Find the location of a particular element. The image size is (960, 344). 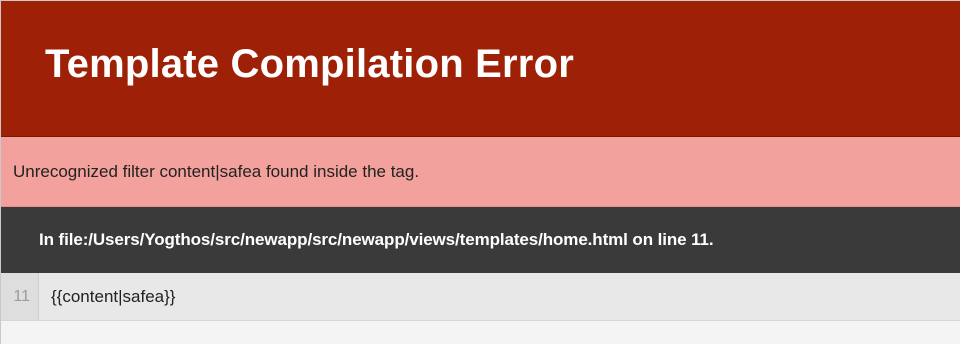

code-line-text: {{content|safea}} is located at coordinates (113, 296).